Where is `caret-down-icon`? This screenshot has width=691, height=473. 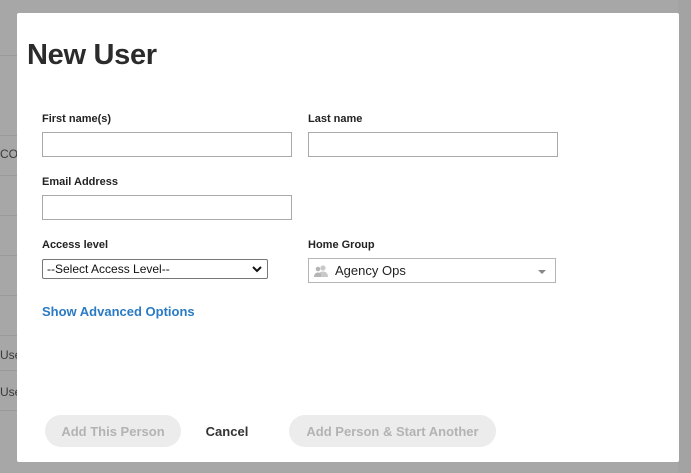 caret-down-icon is located at coordinates (542, 272).